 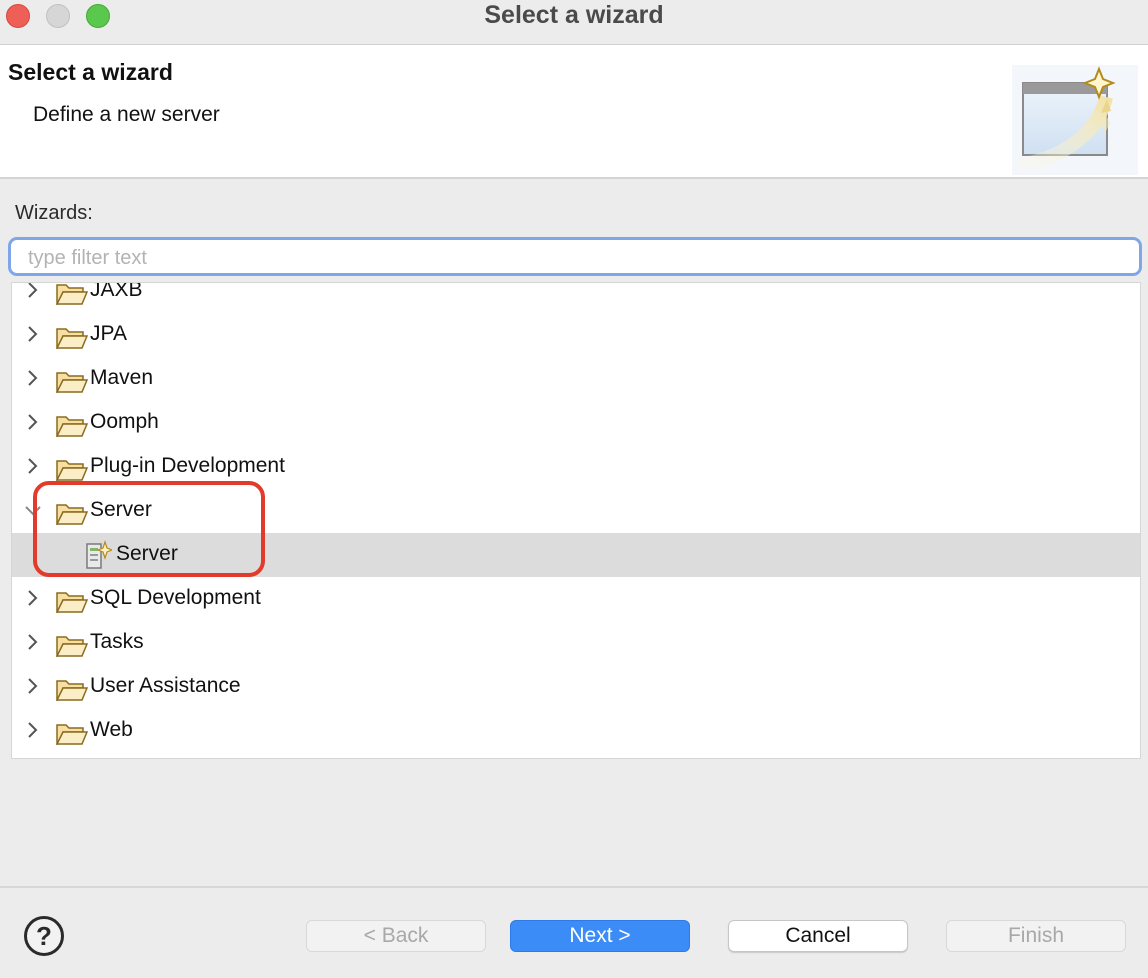 I want to click on page-title: Select a wizard, so click(x=90, y=72).